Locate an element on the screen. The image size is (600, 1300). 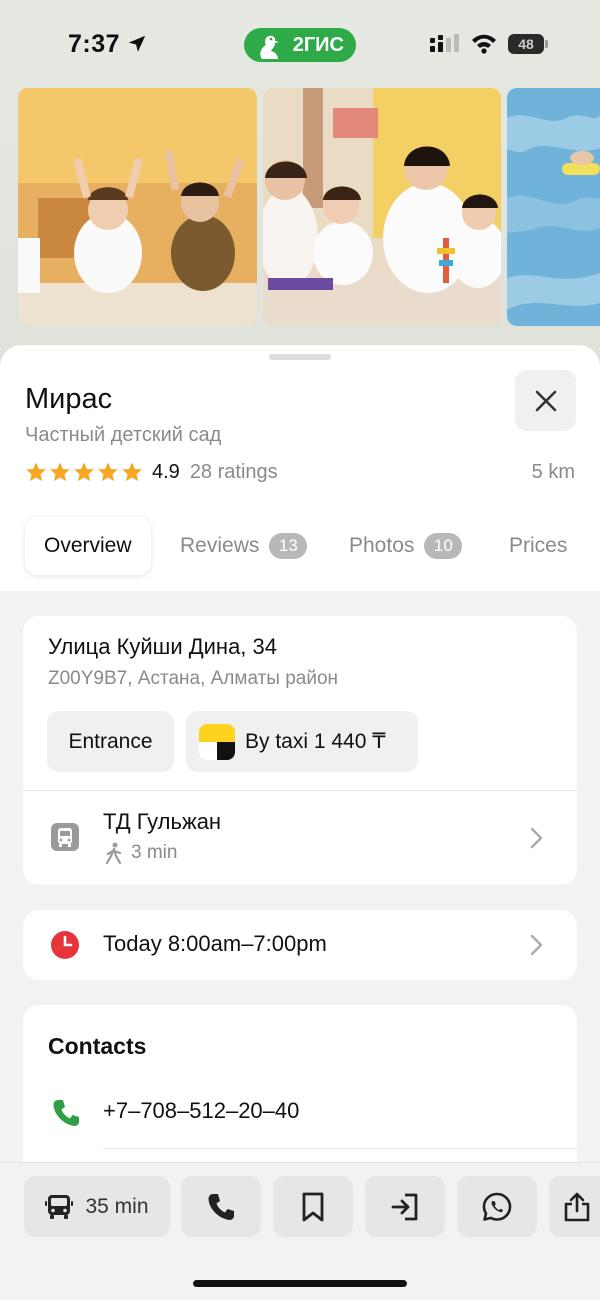
bookmark-icon is located at coordinates (313, 1206).